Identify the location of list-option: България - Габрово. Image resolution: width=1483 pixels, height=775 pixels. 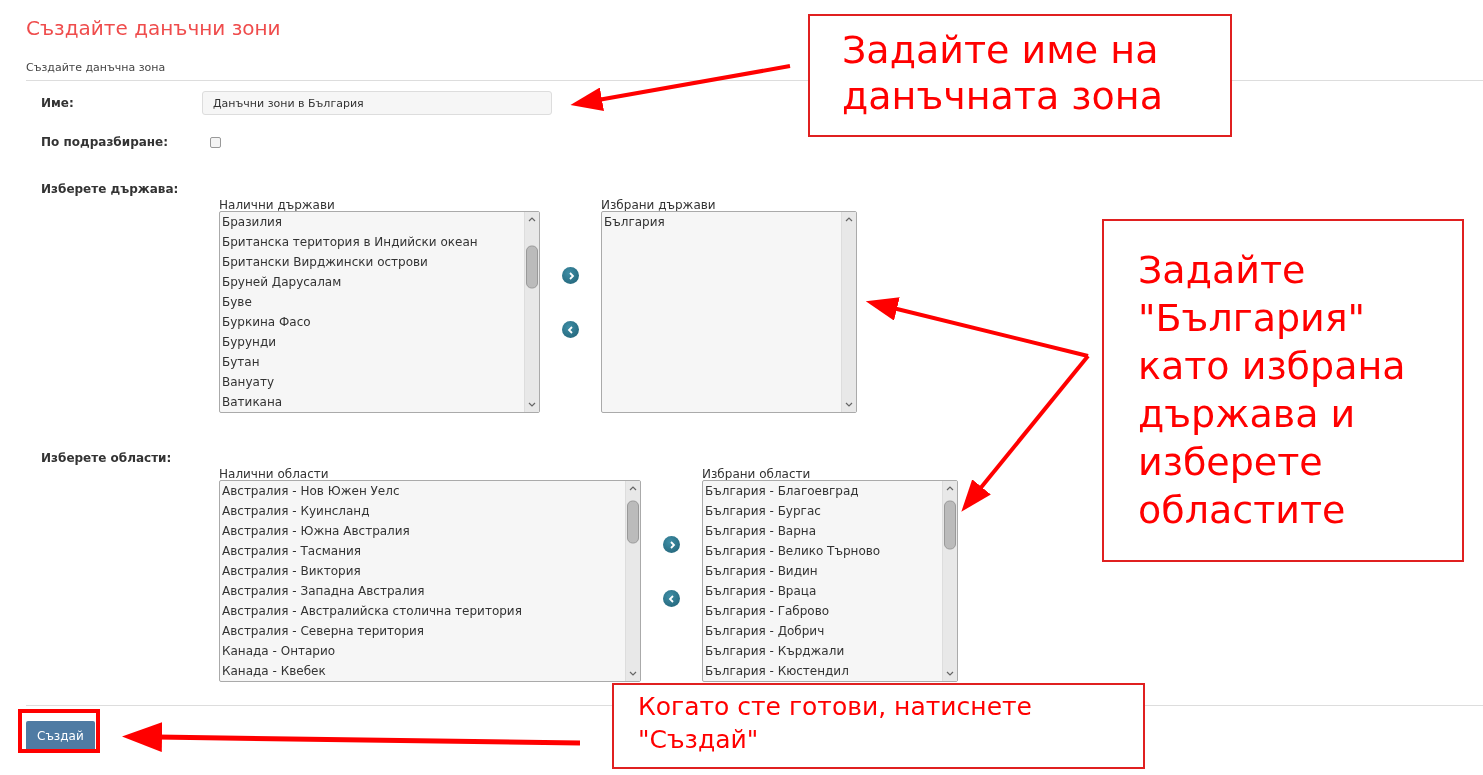
(767, 611).